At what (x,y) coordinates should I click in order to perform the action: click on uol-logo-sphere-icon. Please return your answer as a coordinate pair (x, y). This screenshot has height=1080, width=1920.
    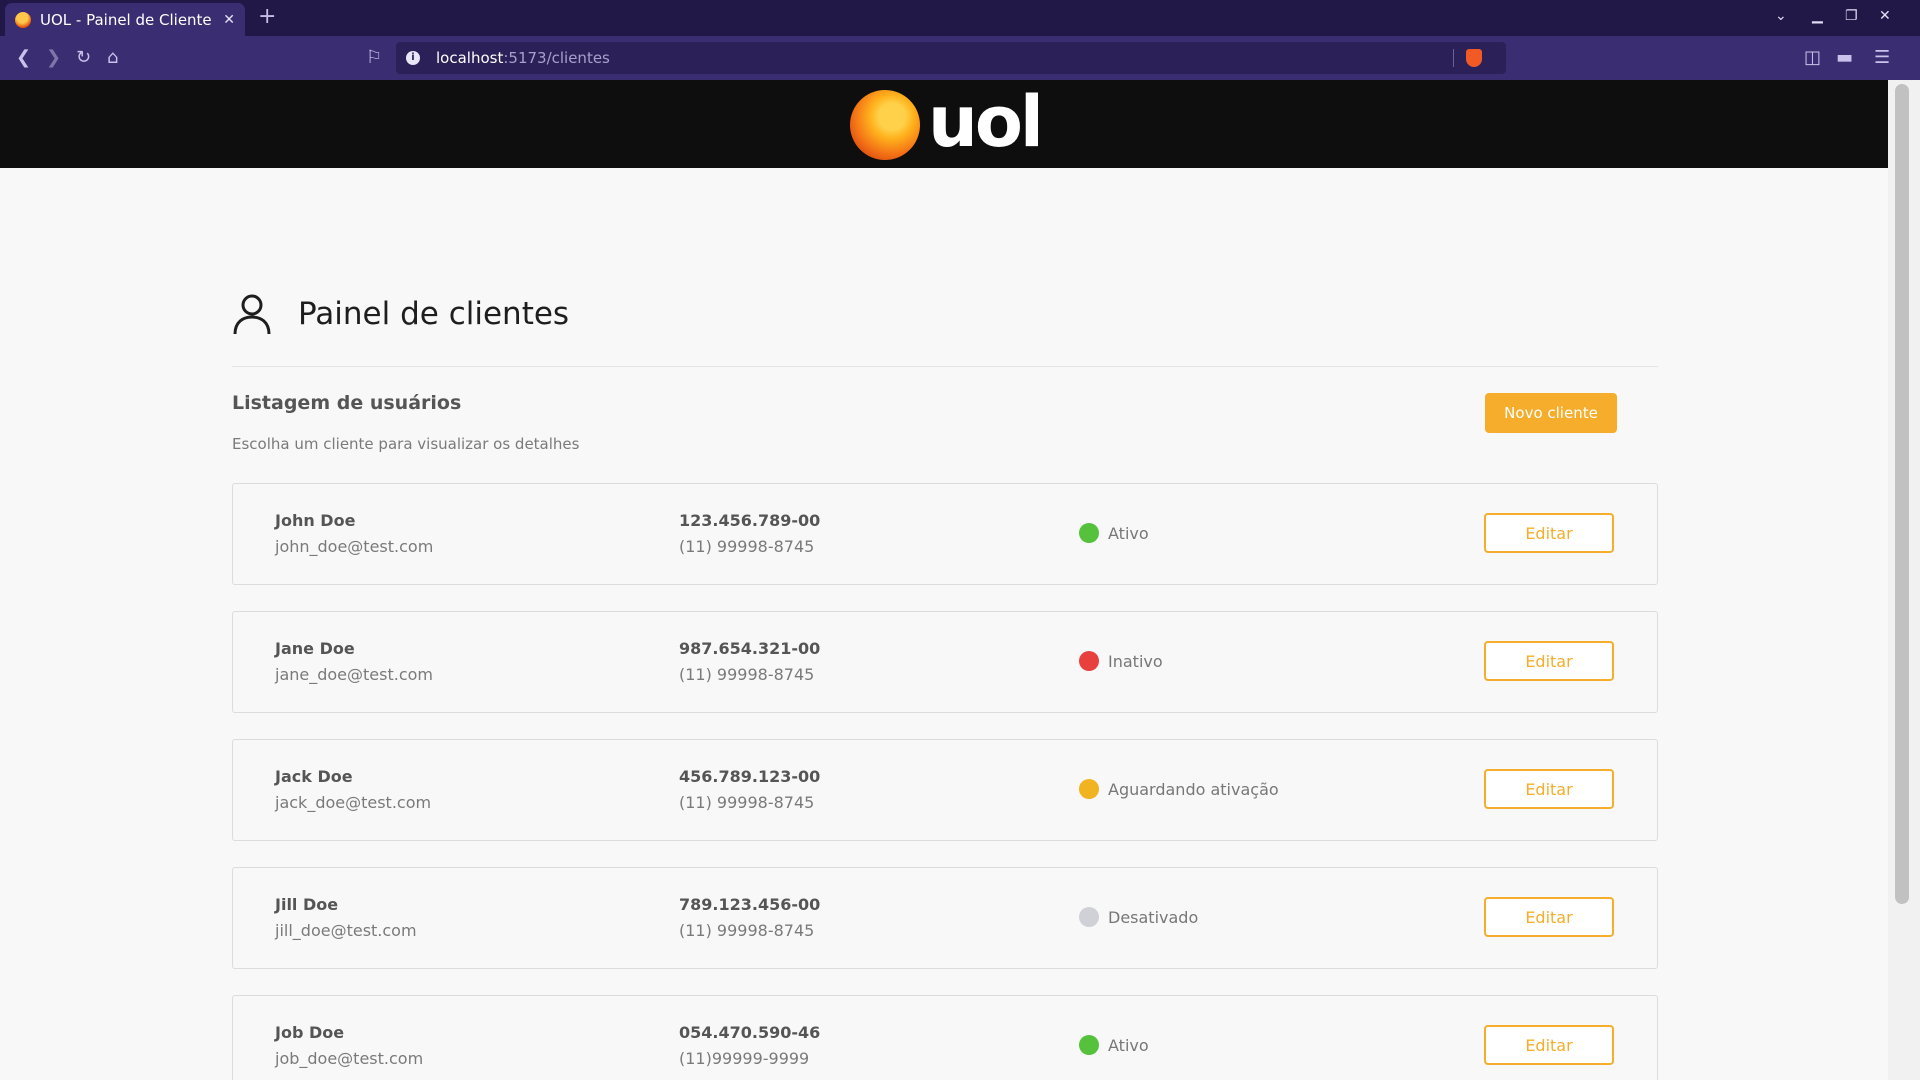
    Looking at the image, I should click on (885, 125).